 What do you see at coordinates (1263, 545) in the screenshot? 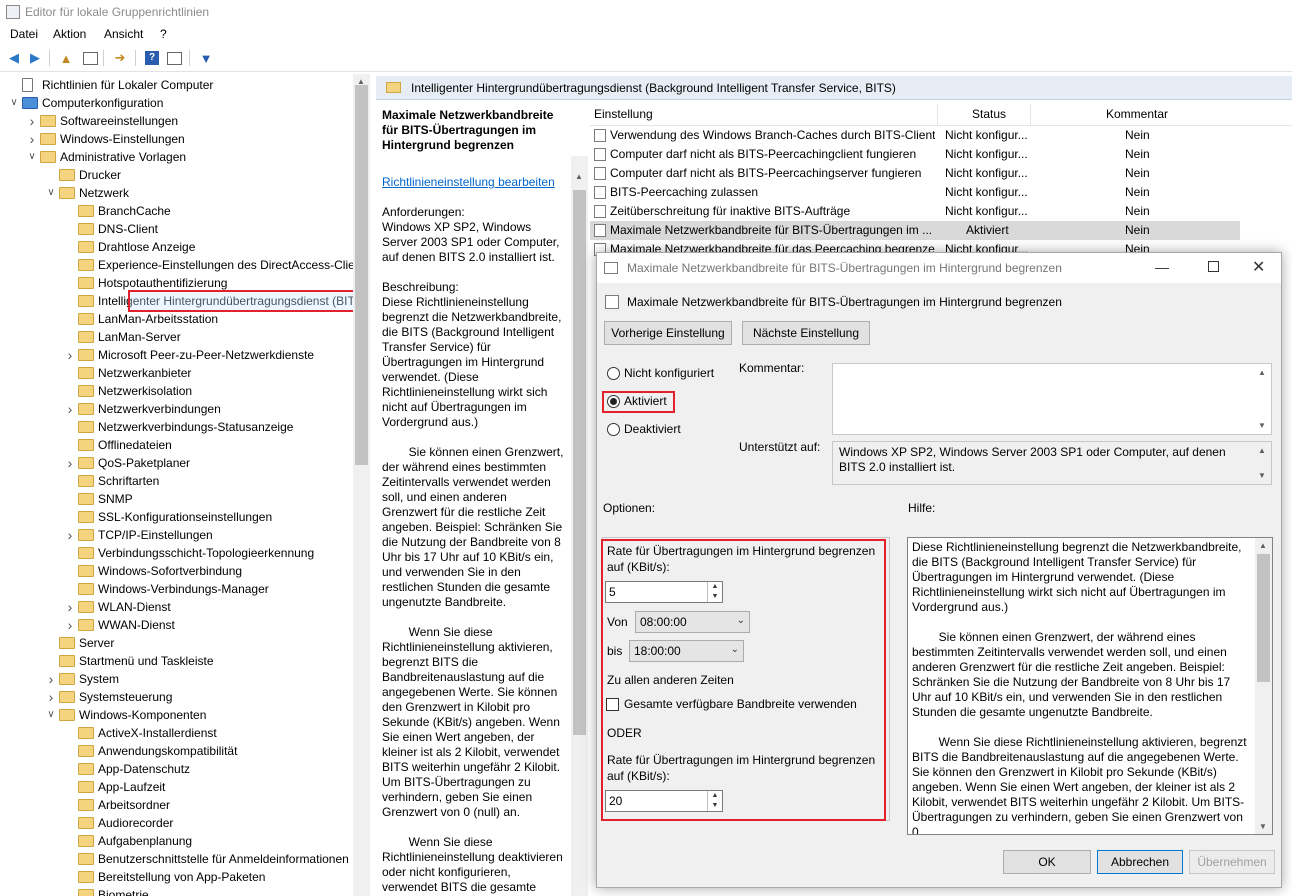
I see `help-scroll-up-icon: ▲` at bounding box center [1263, 545].